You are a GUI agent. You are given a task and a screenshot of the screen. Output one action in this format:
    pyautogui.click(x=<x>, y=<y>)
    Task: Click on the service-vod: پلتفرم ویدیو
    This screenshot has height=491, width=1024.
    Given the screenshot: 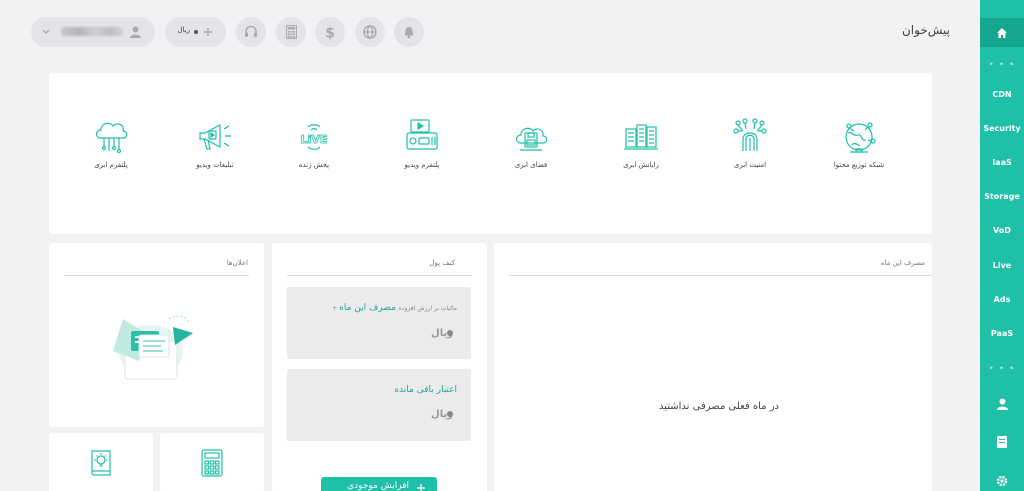 What is the action you would take?
    pyautogui.click(x=422, y=143)
    